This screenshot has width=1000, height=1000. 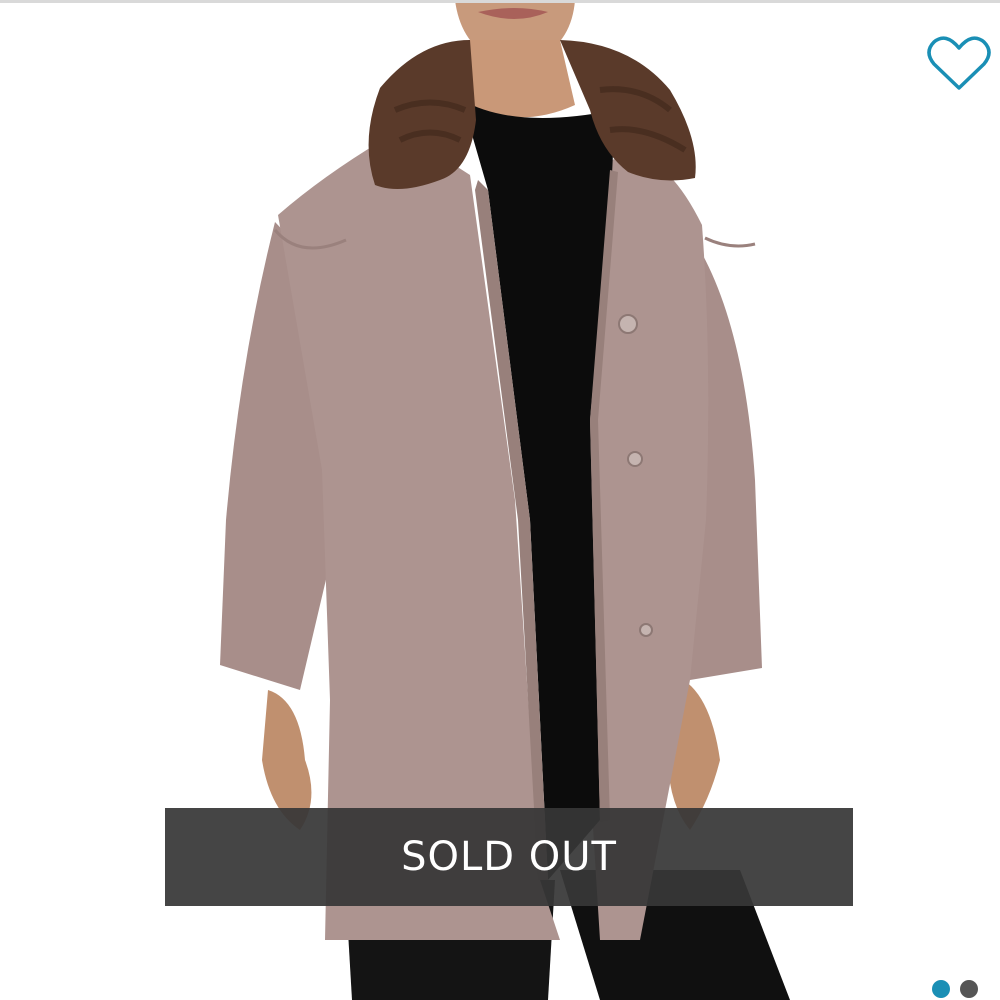 I want to click on sold-out-label: SOLD OUT, so click(x=509, y=857).